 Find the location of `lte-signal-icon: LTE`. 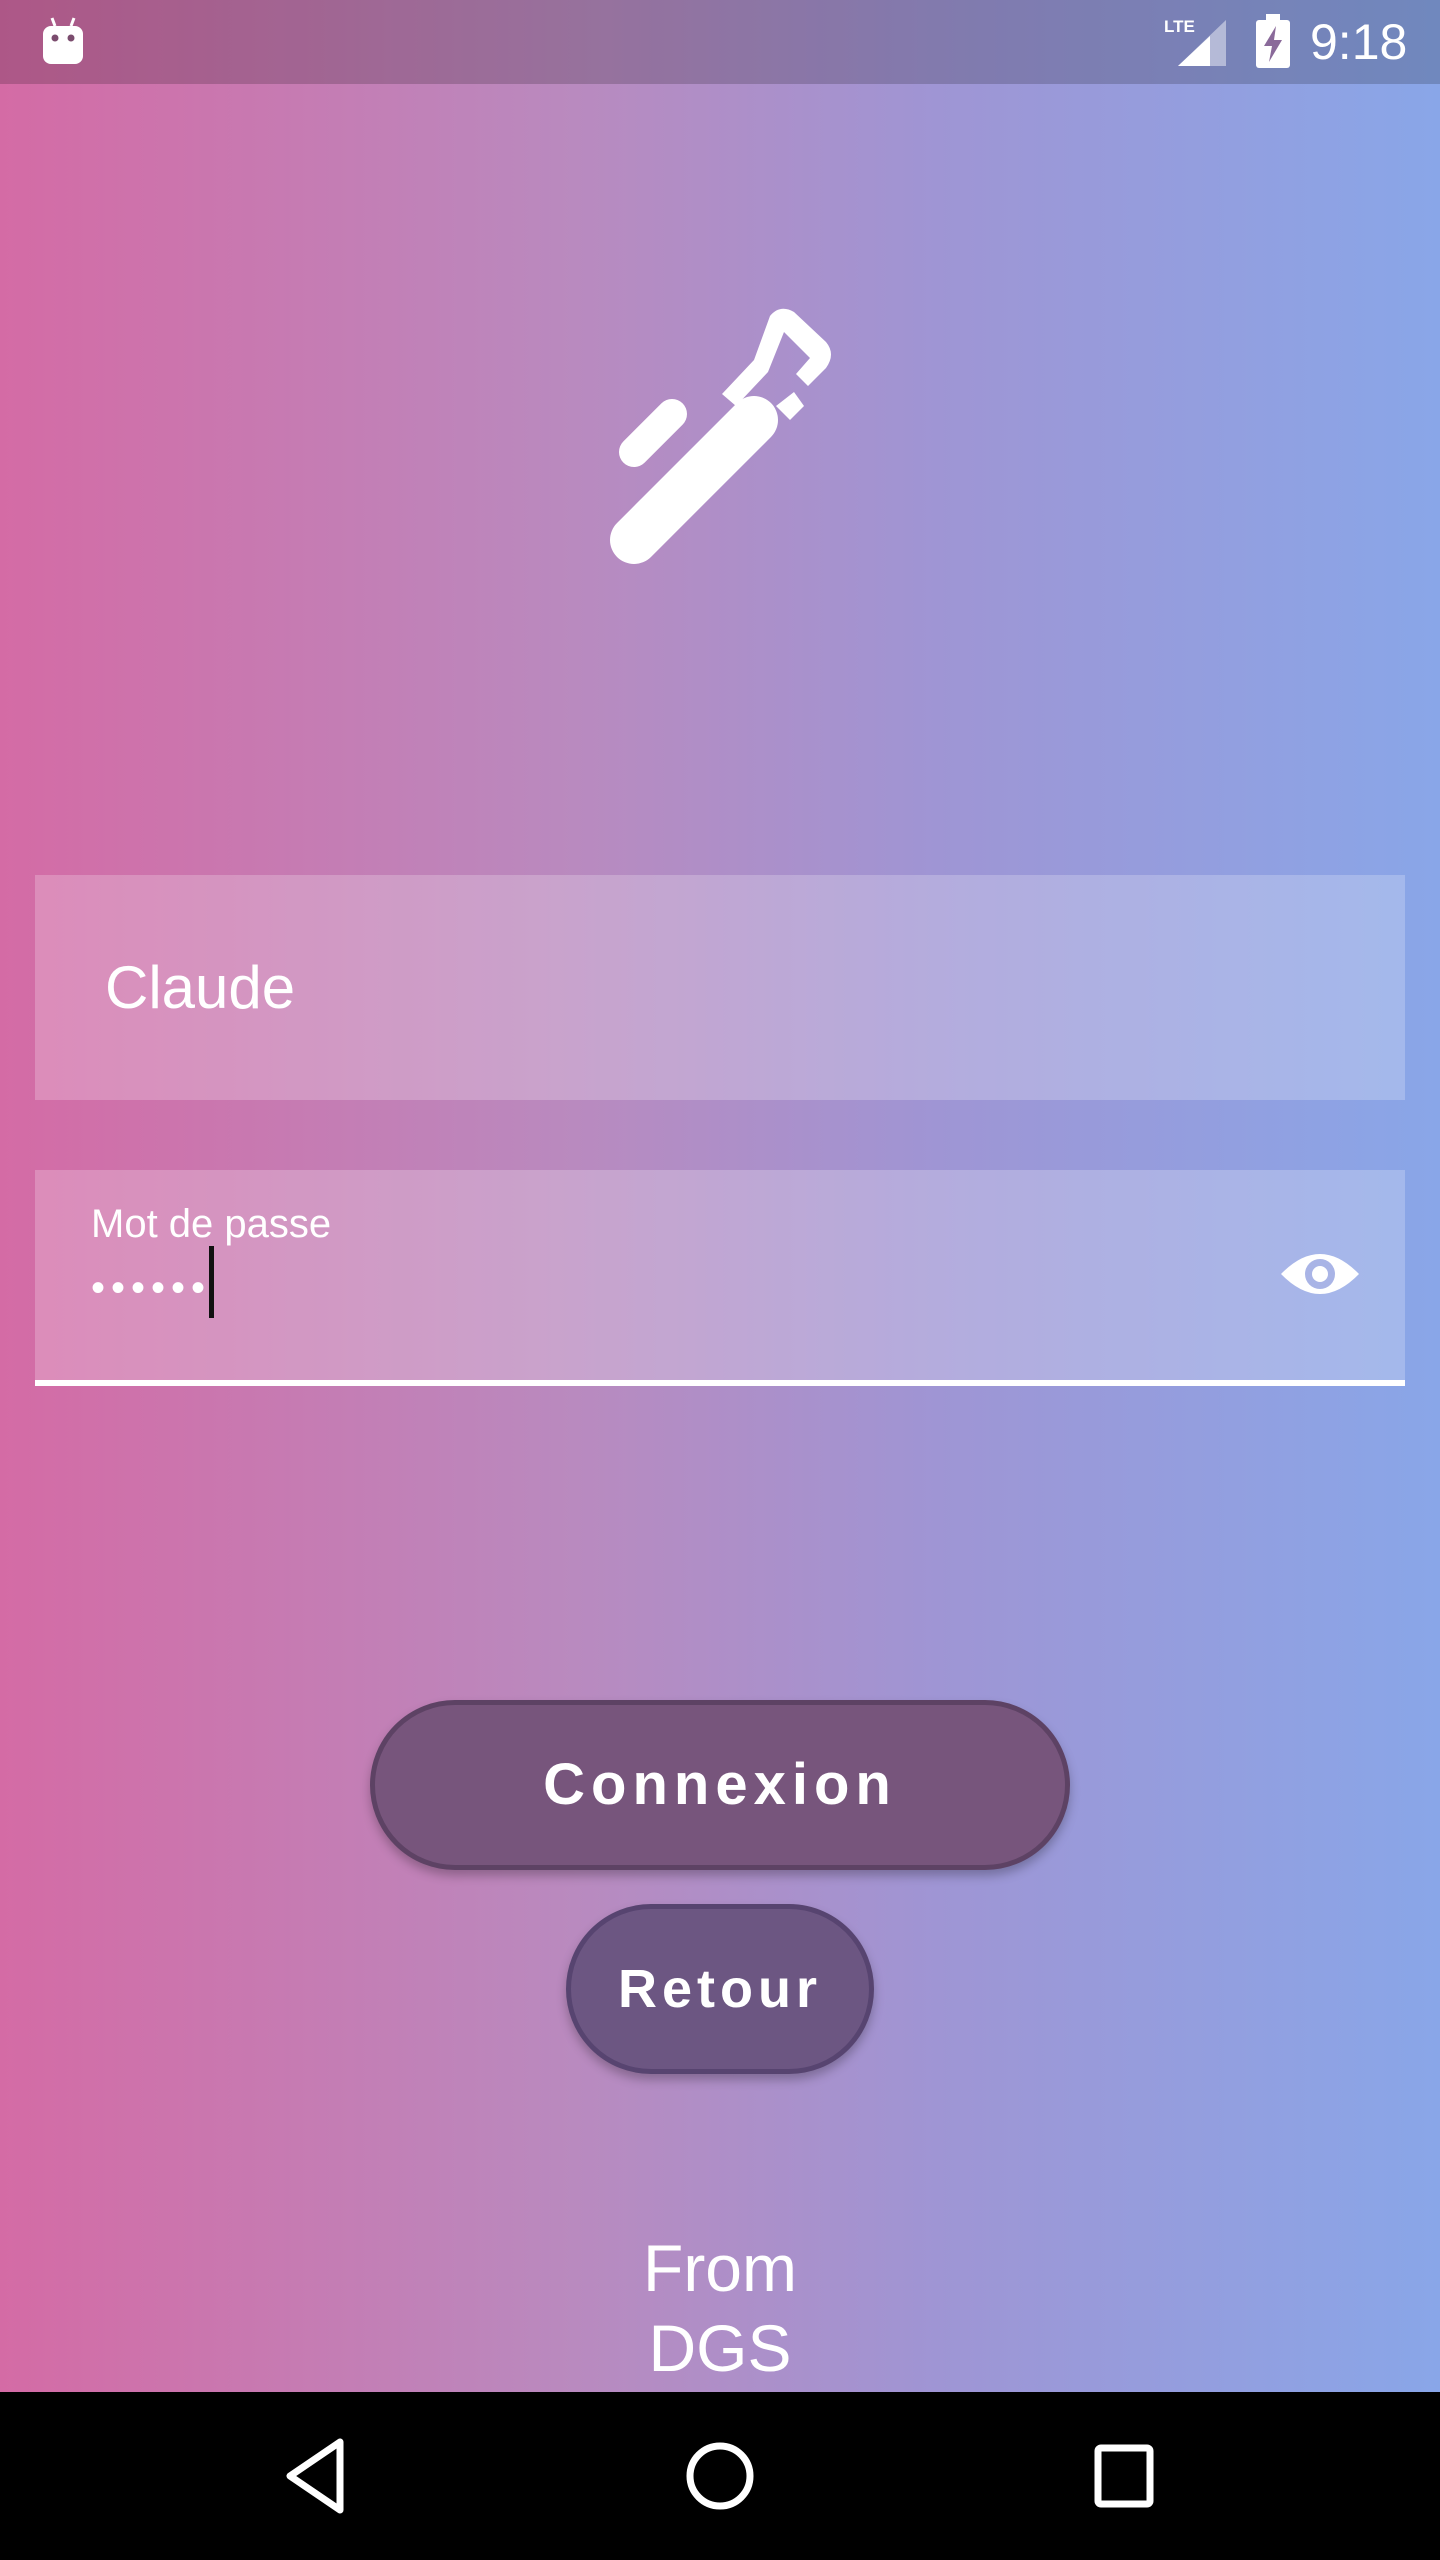

lte-signal-icon: LTE is located at coordinates (1195, 41).